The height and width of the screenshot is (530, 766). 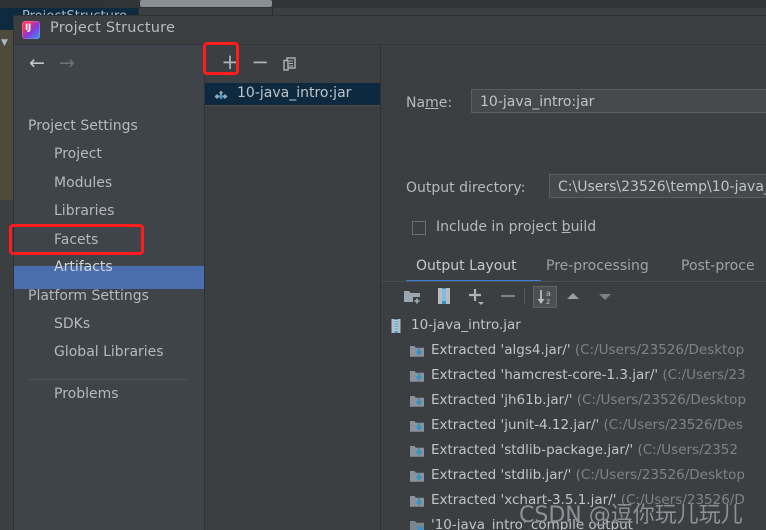 What do you see at coordinates (83, 126) in the screenshot?
I see `sidebar-group-project-settings: Project Settings` at bounding box center [83, 126].